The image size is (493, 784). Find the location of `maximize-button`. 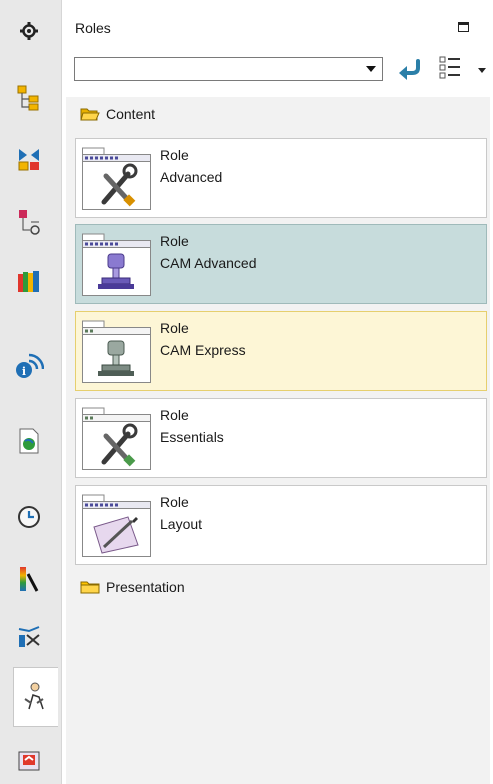

maximize-button is located at coordinates (463, 27).